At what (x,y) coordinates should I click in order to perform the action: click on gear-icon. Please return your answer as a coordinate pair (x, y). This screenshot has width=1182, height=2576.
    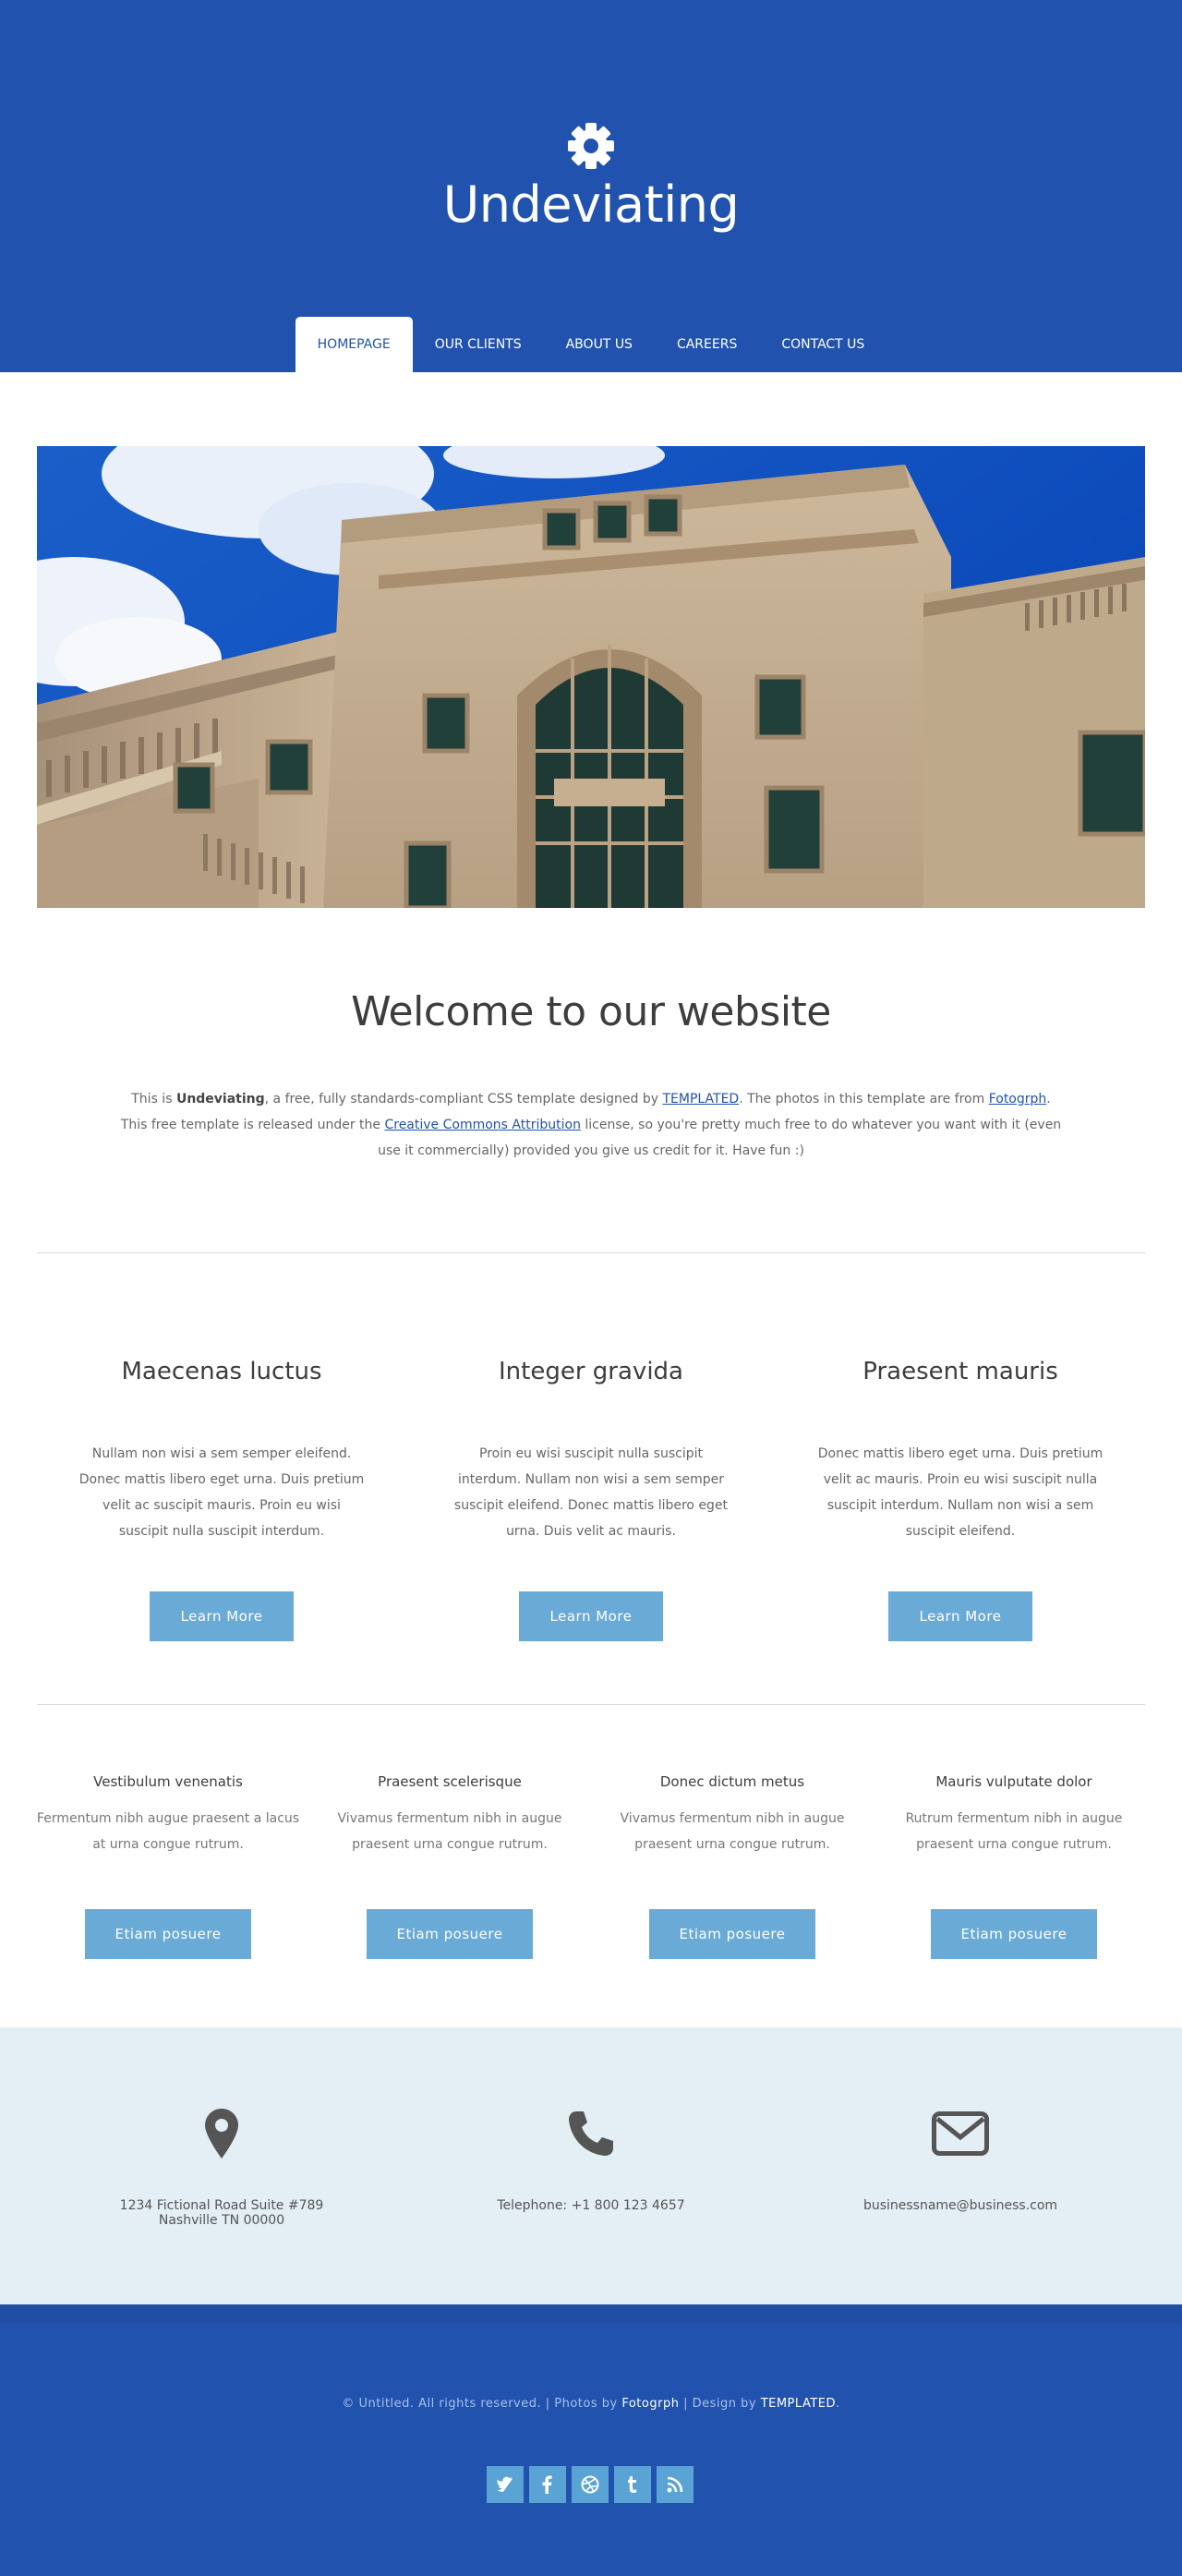
    Looking at the image, I should click on (591, 146).